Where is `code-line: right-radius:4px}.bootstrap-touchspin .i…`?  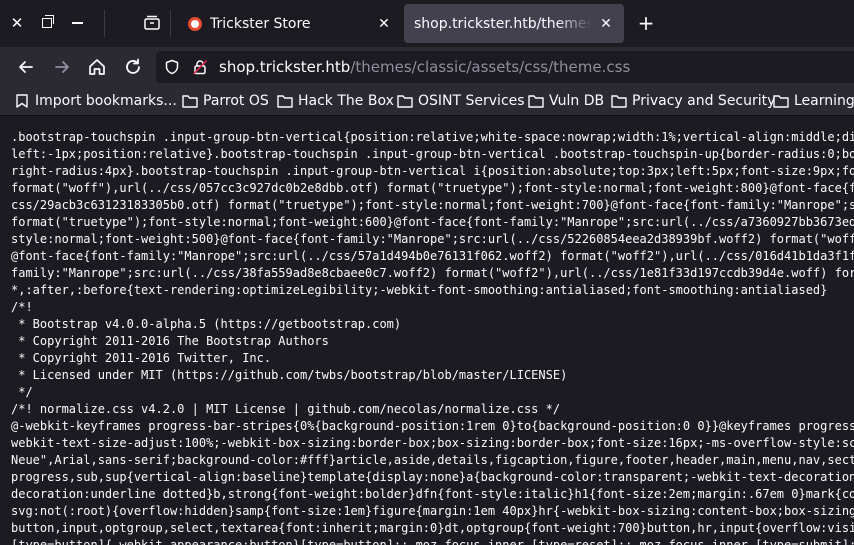 code-line: right-radius:4px}.bootstrap-touchspin .i… is located at coordinates (432, 171).